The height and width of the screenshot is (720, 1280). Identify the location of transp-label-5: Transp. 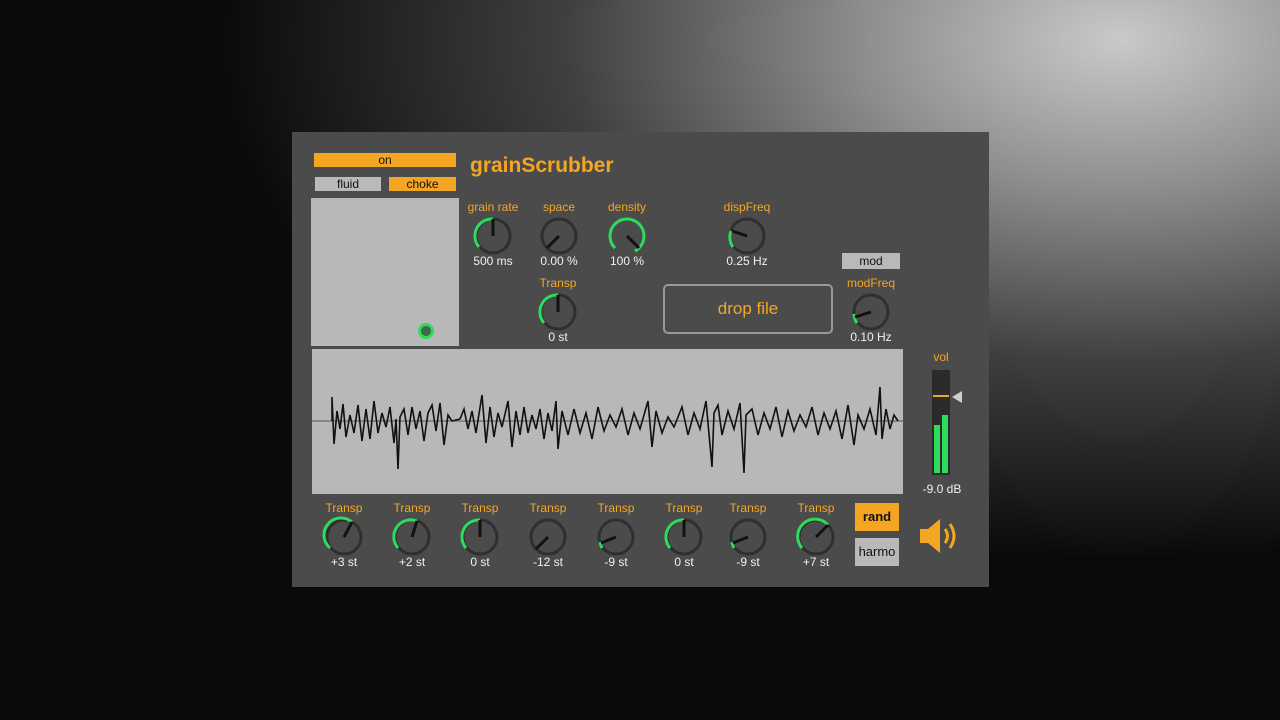
(616, 508).